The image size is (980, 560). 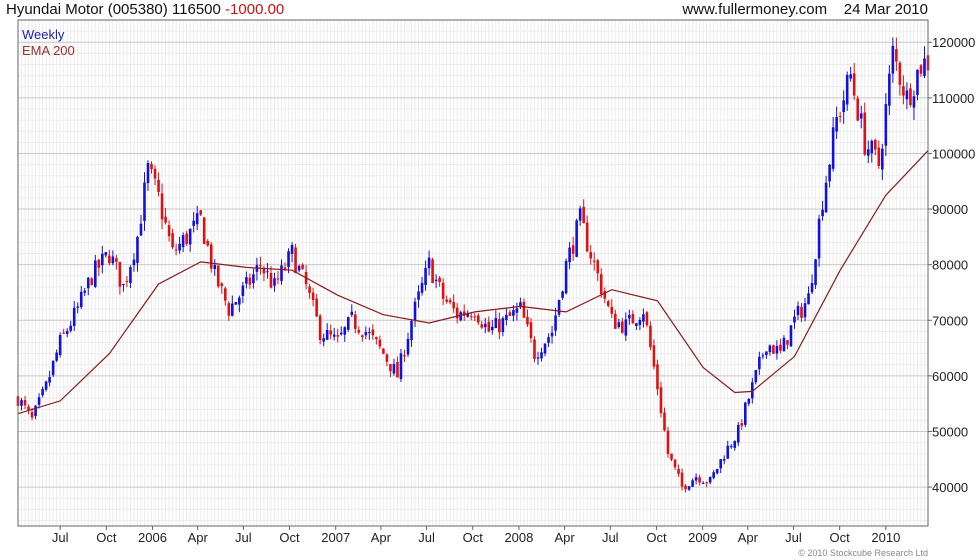 What do you see at coordinates (43, 34) in the screenshot?
I see `legend-weekly: Weekly` at bounding box center [43, 34].